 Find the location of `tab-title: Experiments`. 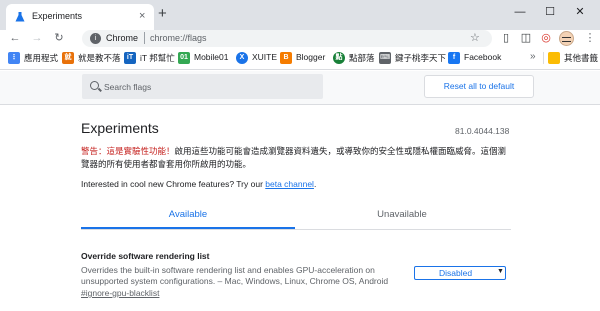

tab-title: Experiments is located at coordinates (57, 16).